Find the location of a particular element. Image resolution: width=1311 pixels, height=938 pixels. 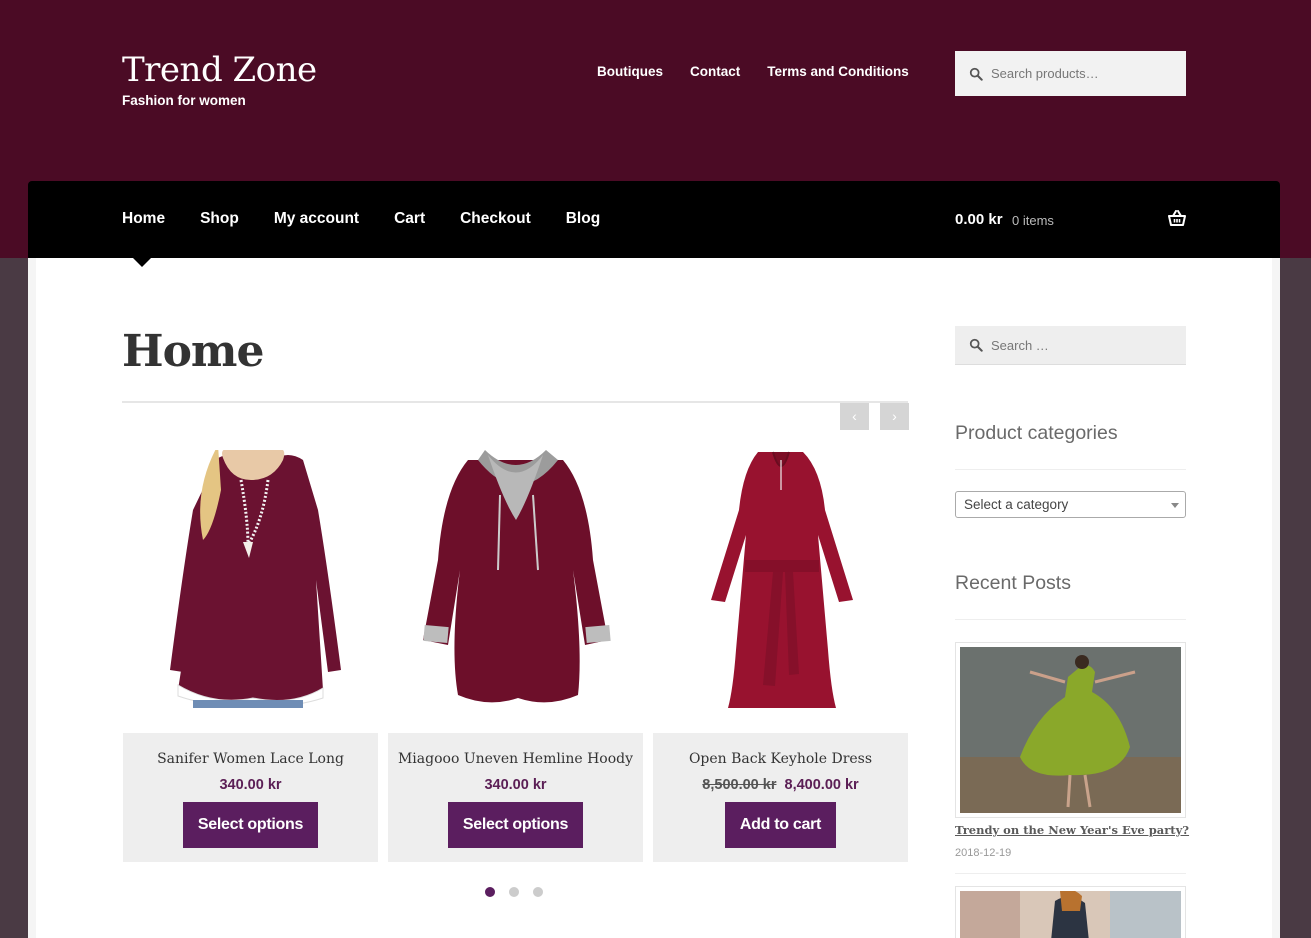

top-nav-contact: Contact is located at coordinates (715, 71).